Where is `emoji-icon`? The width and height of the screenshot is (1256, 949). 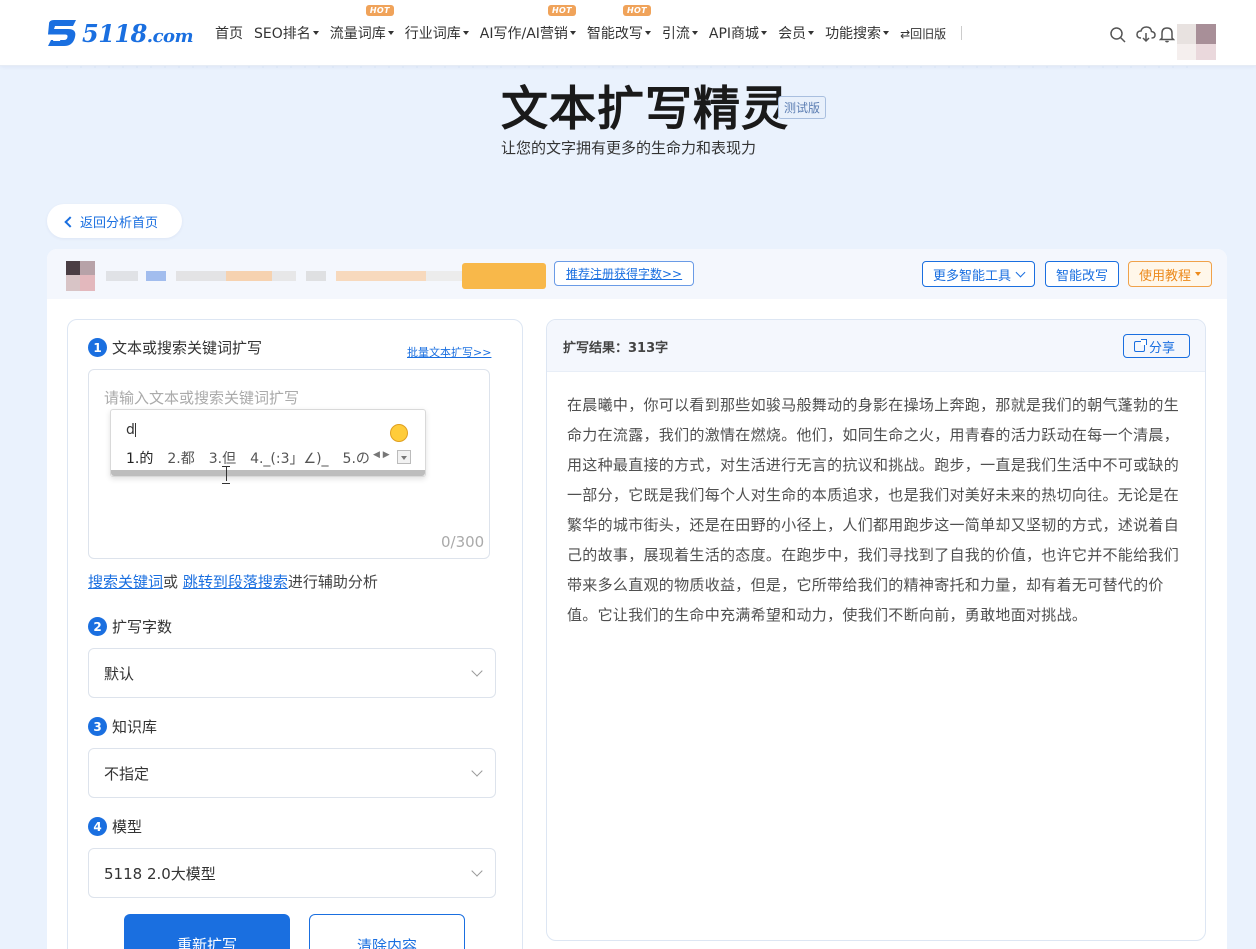 emoji-icon is located at coordinates (399, 433).